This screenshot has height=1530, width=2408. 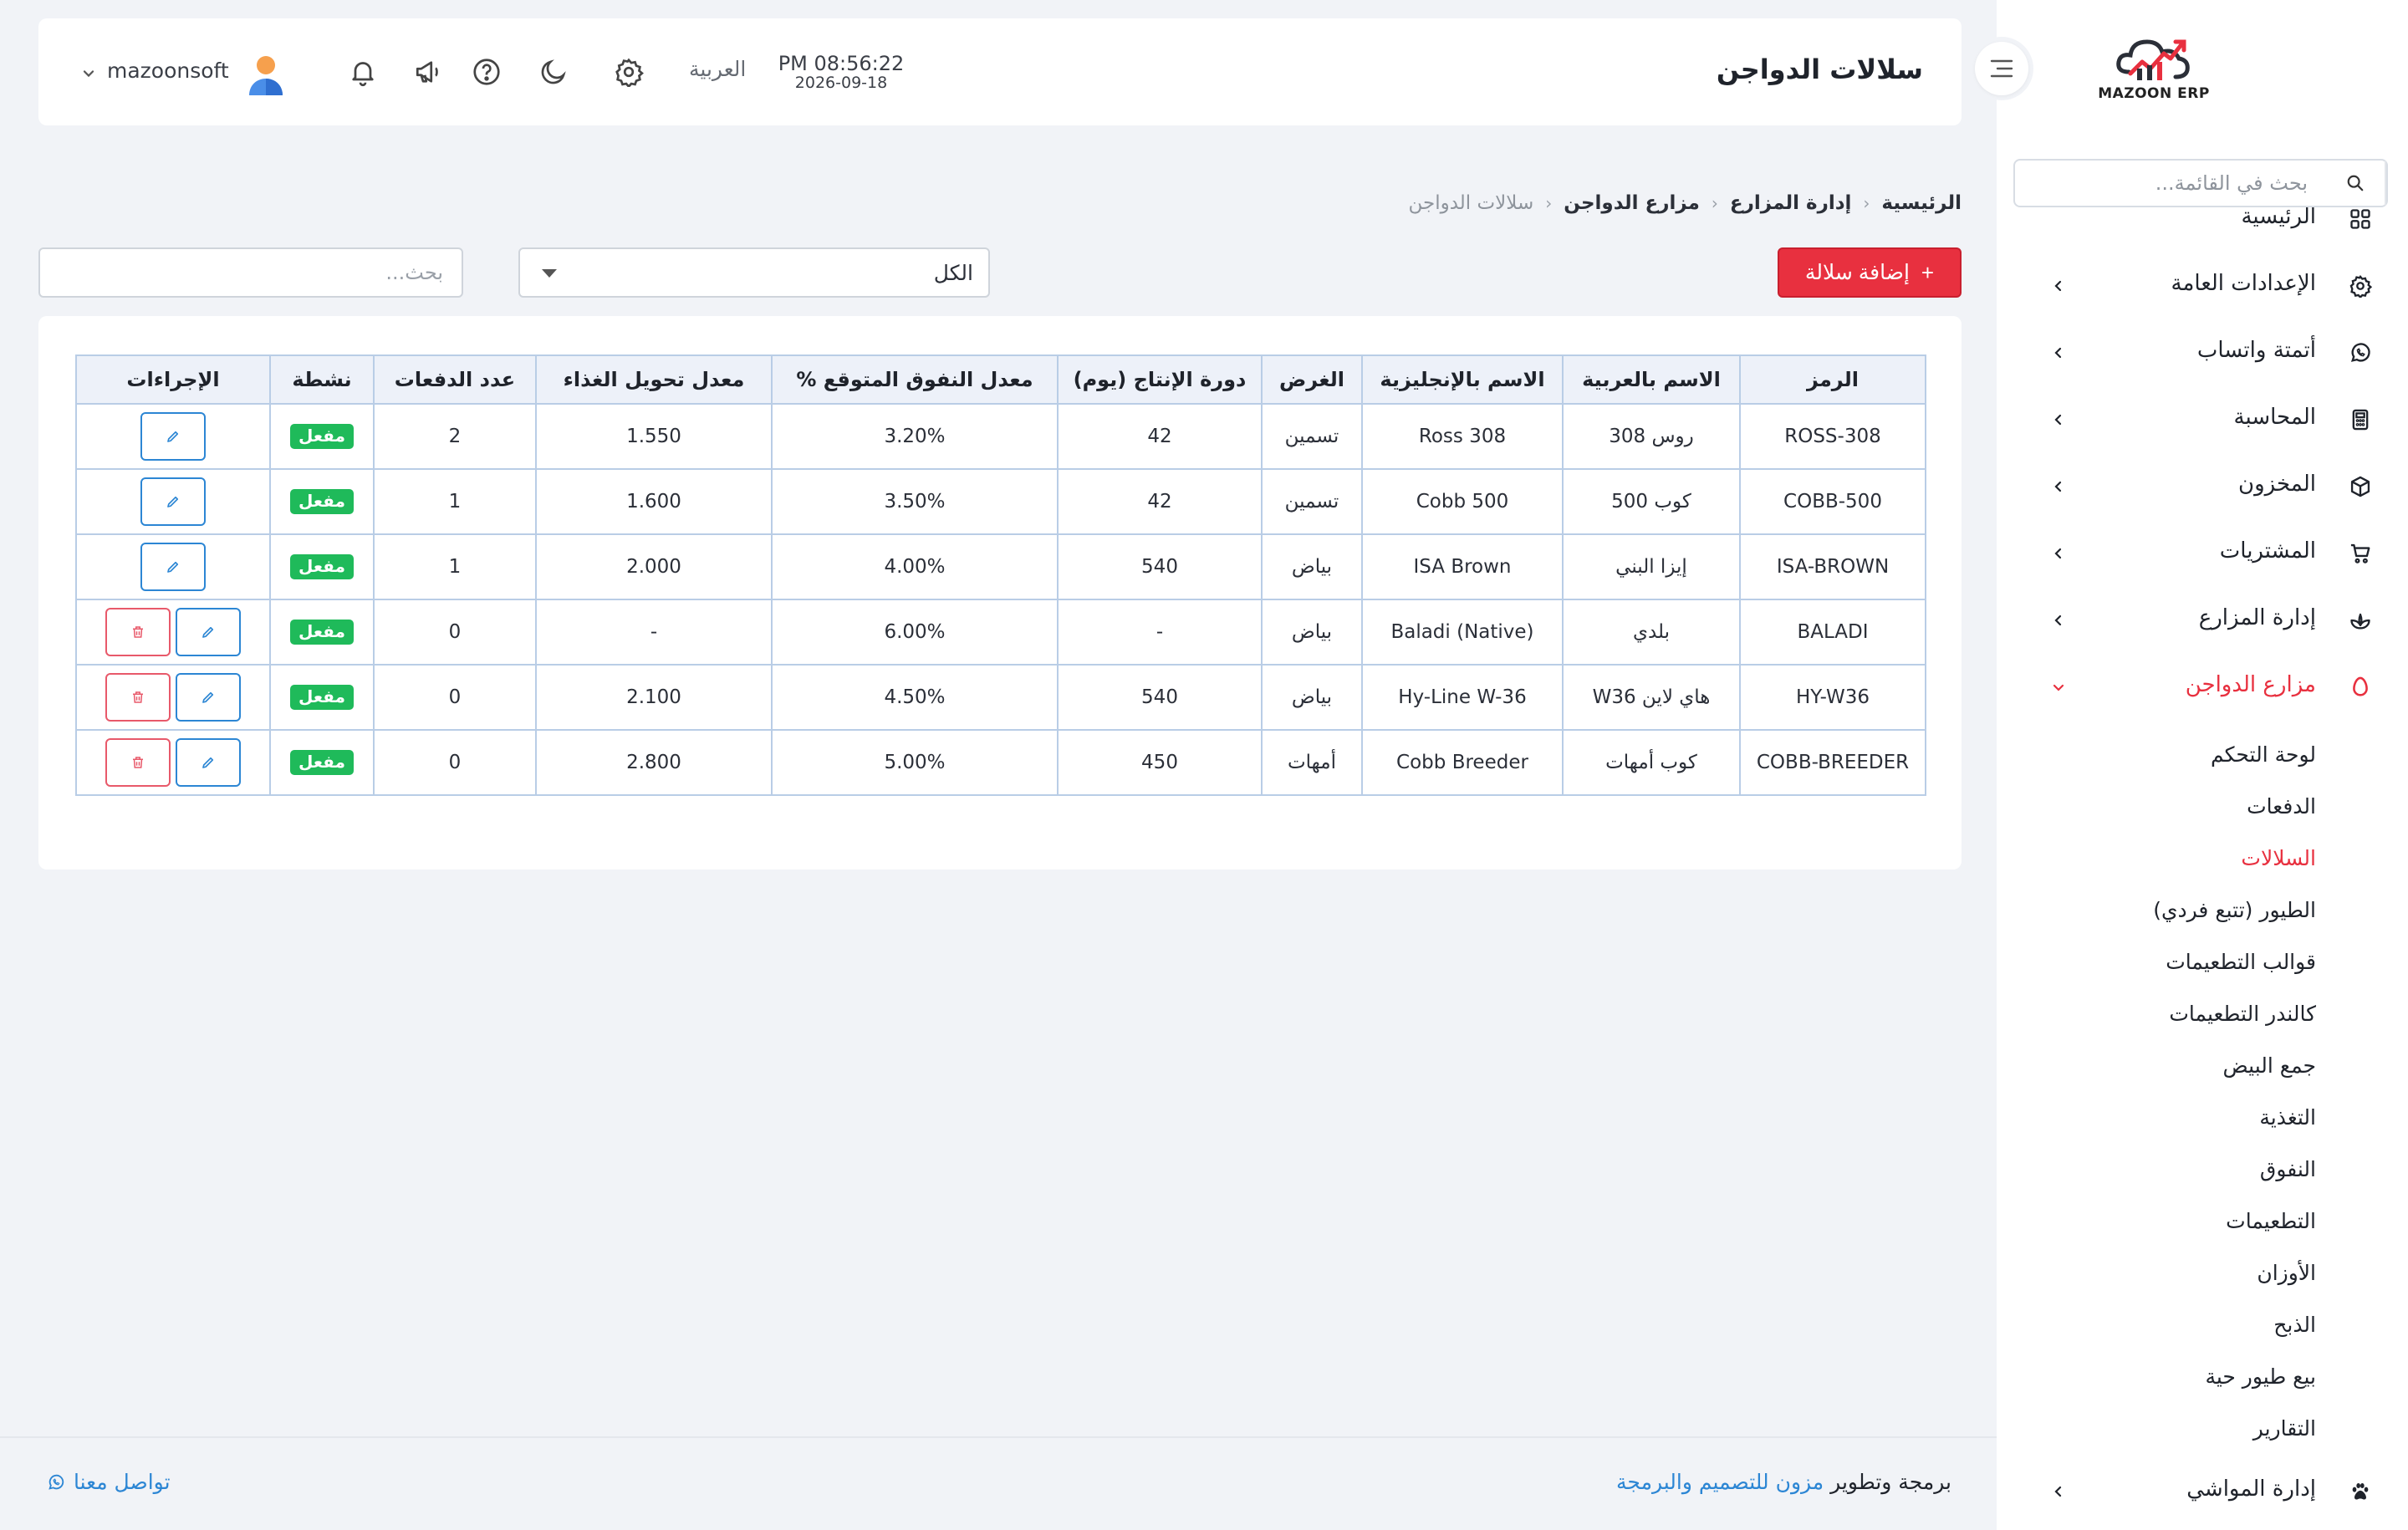 What do you see at coordinates (2202, 228) in the screenshot?
I see `sidebar-item-home: الرئيسية` at bounding box center [2202, 228].